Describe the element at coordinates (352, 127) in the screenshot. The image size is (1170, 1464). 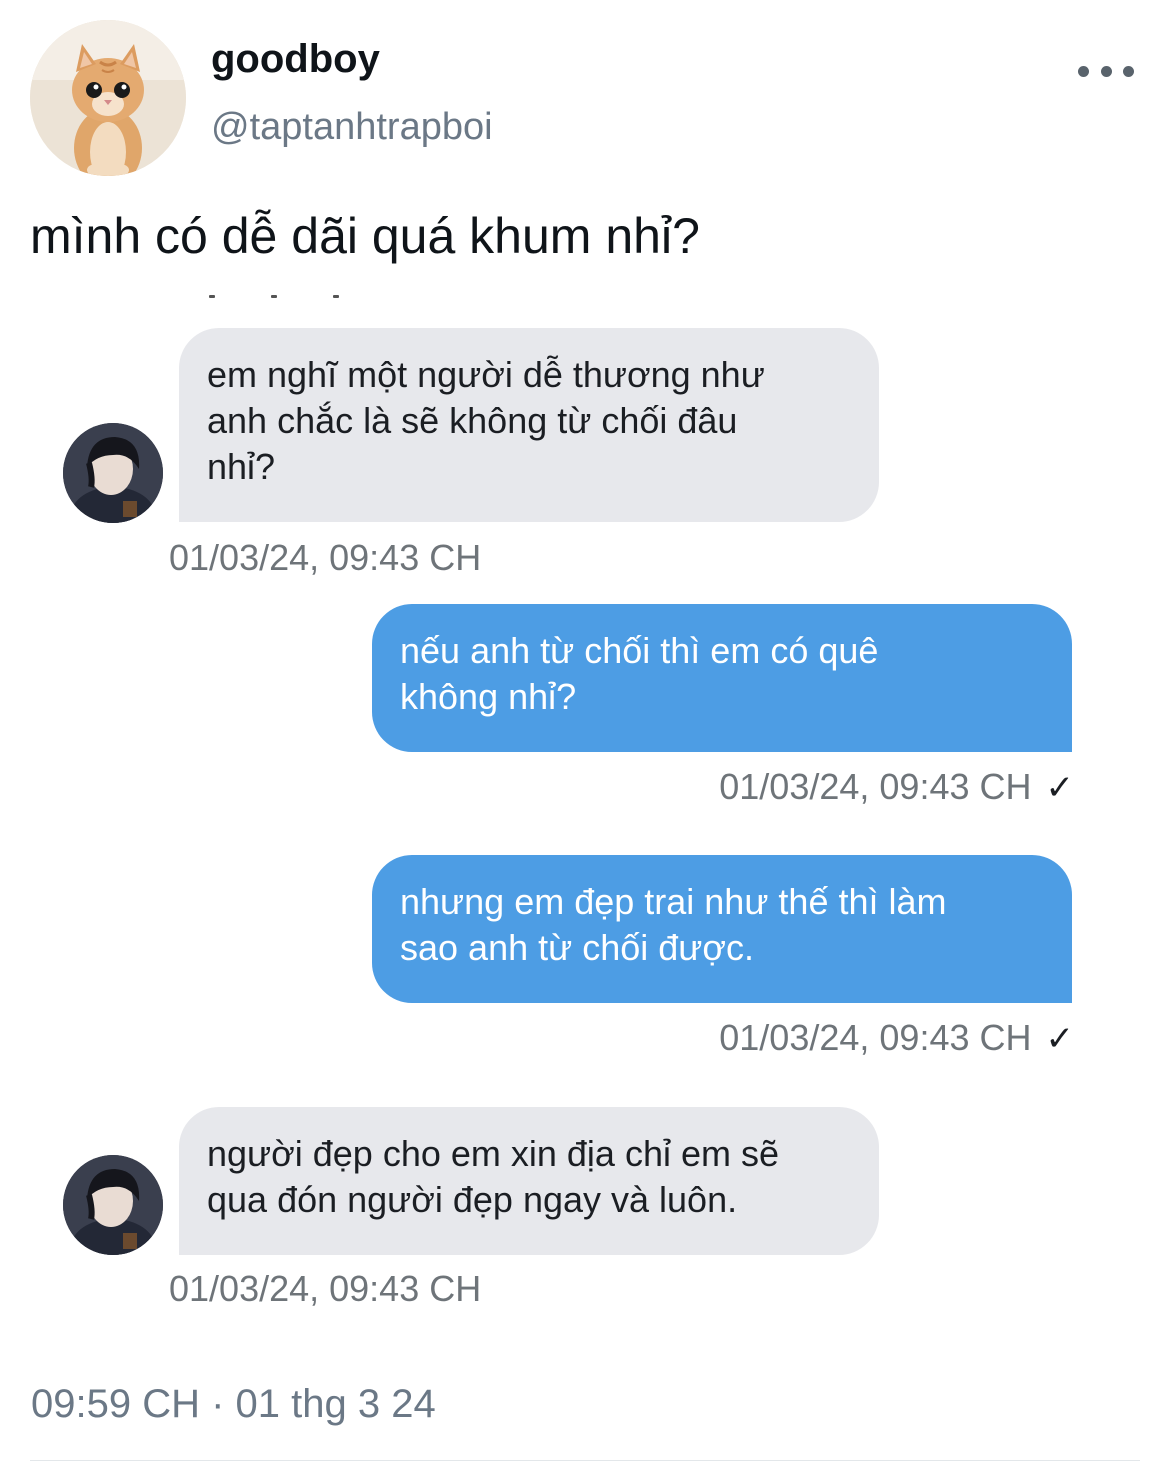
I see `author-handle: @taptanhtrapboi` at that location.